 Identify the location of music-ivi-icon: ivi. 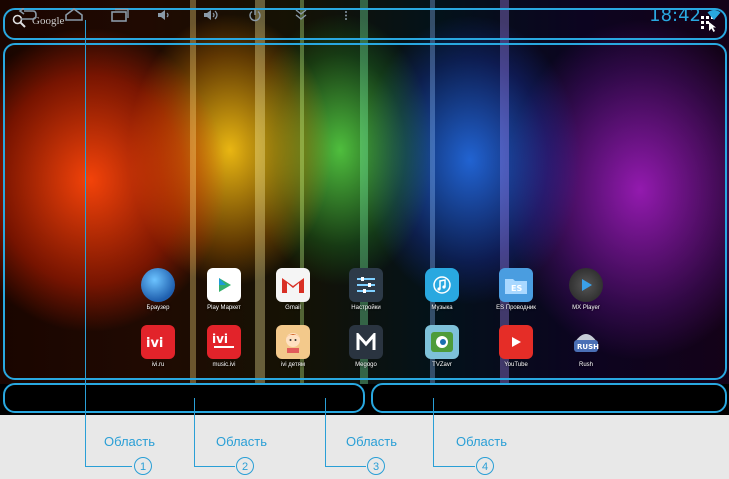
(224, 342).